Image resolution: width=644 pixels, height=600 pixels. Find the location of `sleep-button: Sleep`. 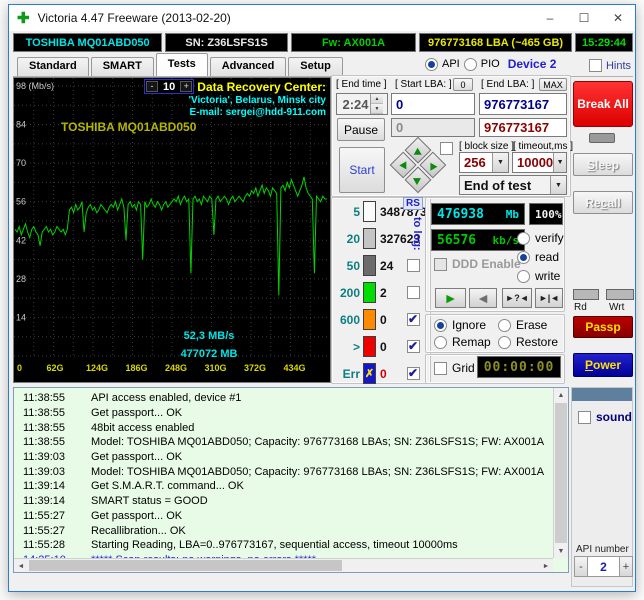

sleep-button: Sleep is located at coordinates (603, 164).